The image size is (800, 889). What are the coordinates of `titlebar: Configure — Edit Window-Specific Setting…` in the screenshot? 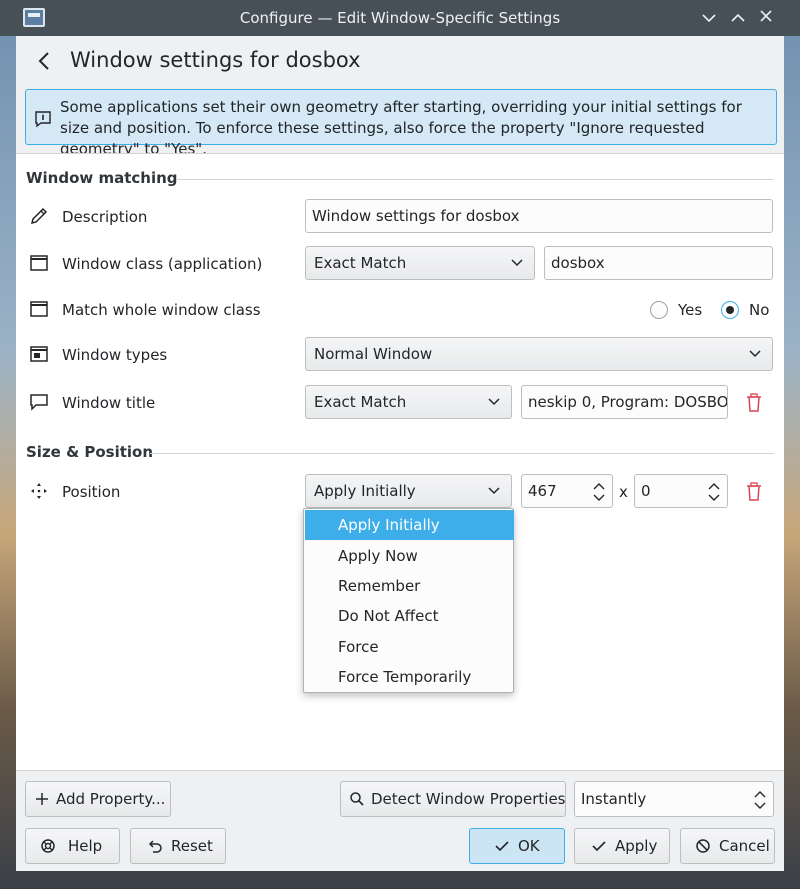 It's located at (400, 18).